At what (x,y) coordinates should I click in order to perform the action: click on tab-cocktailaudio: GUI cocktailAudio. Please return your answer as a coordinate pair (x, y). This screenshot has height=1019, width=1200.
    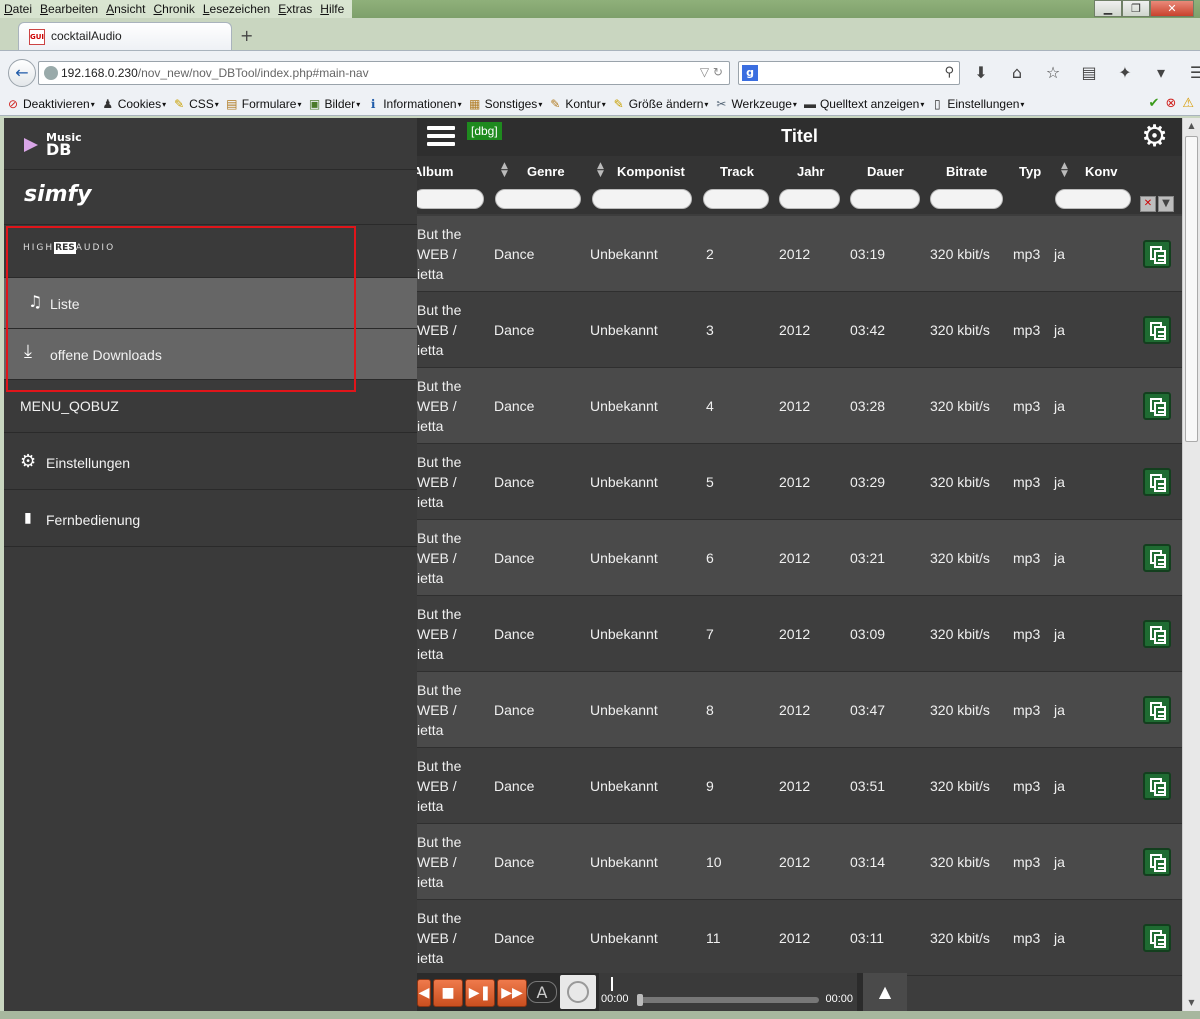
    Looking at the image, I should click on (125, 36).